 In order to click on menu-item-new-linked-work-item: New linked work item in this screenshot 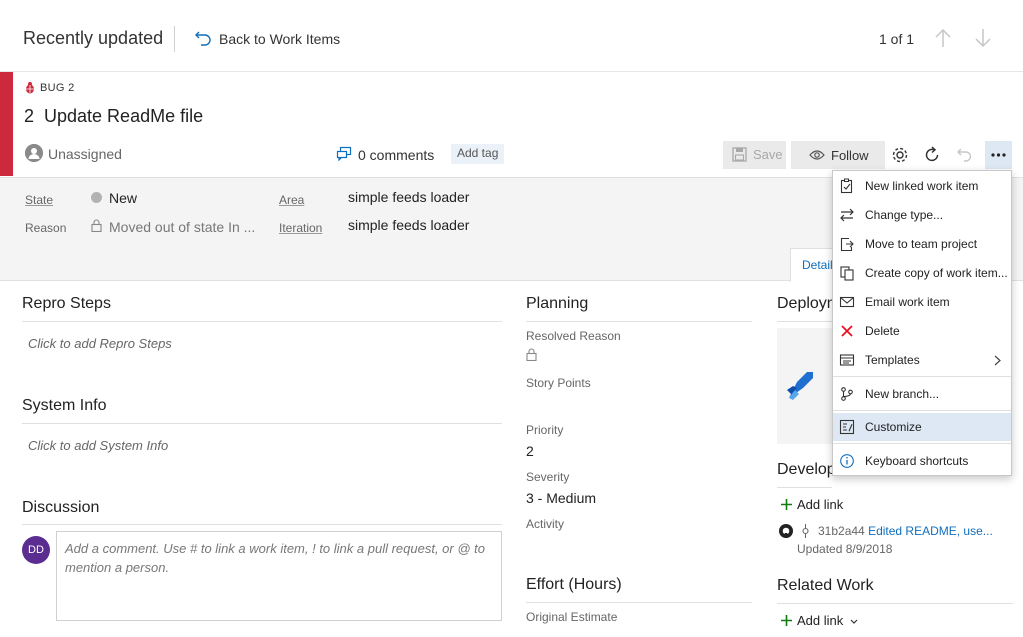, I will do `click(922, 186)`.